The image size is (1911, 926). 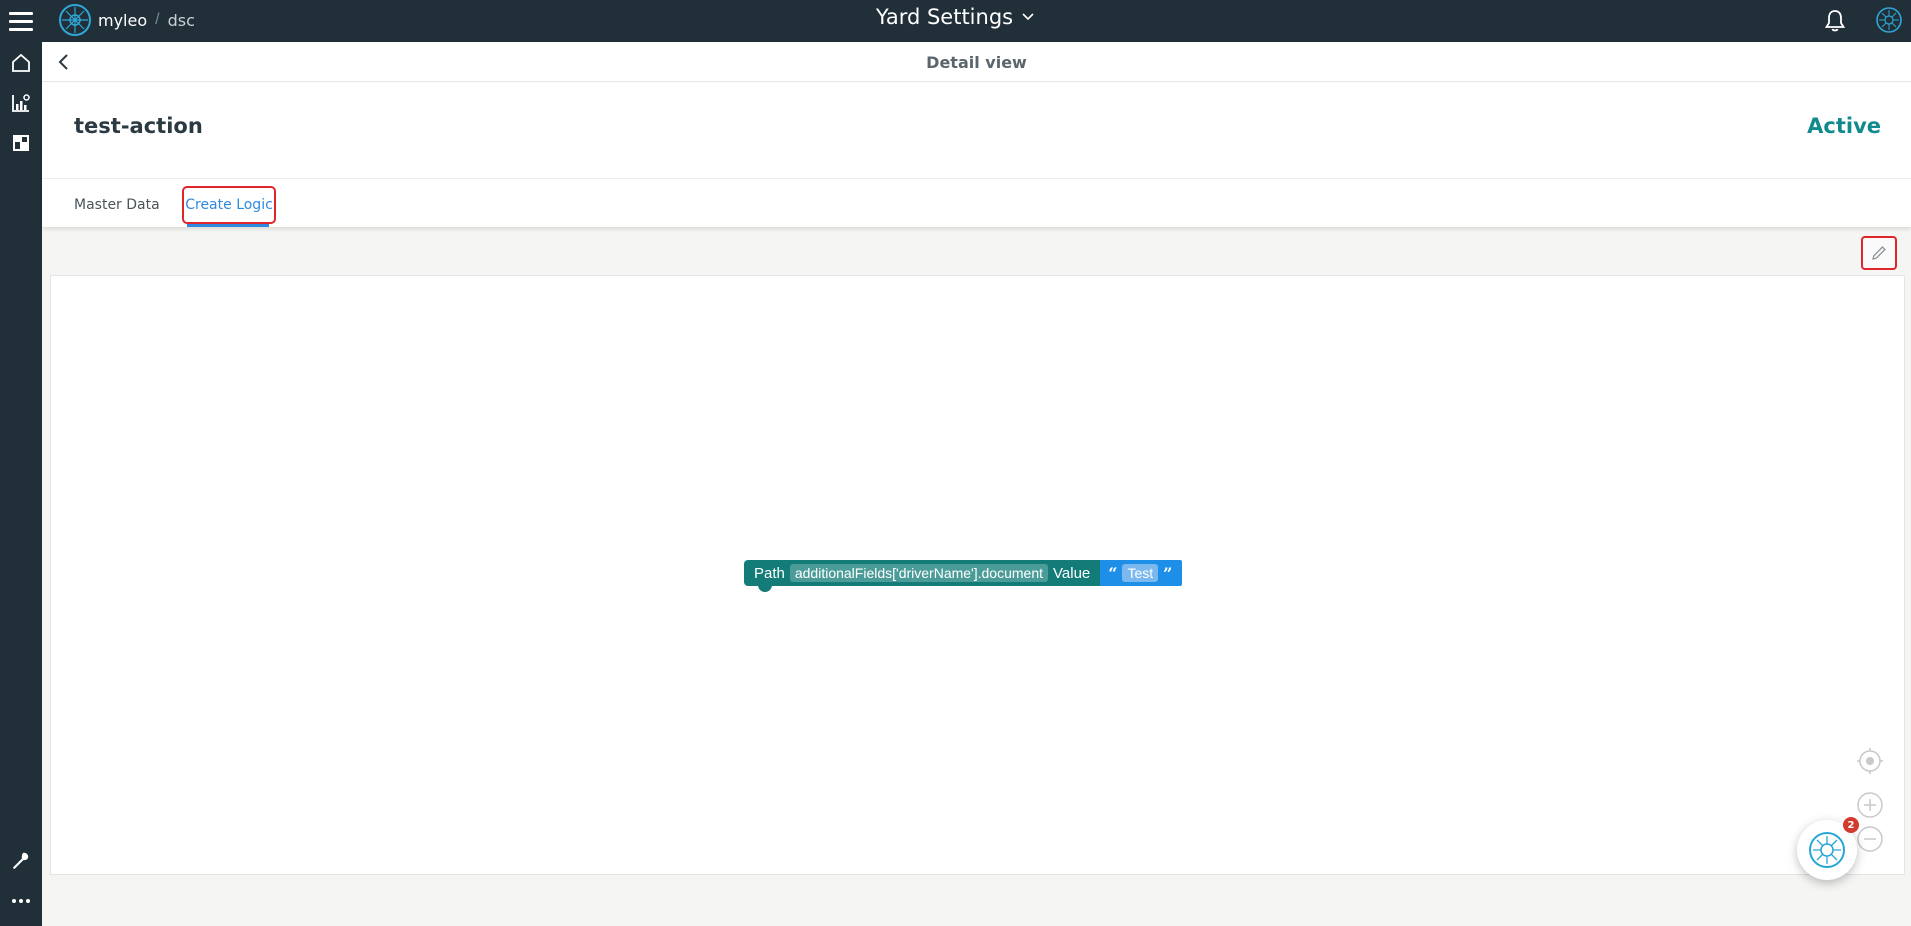 I want to click on nav-dashboard, so click(x=21, y=143).